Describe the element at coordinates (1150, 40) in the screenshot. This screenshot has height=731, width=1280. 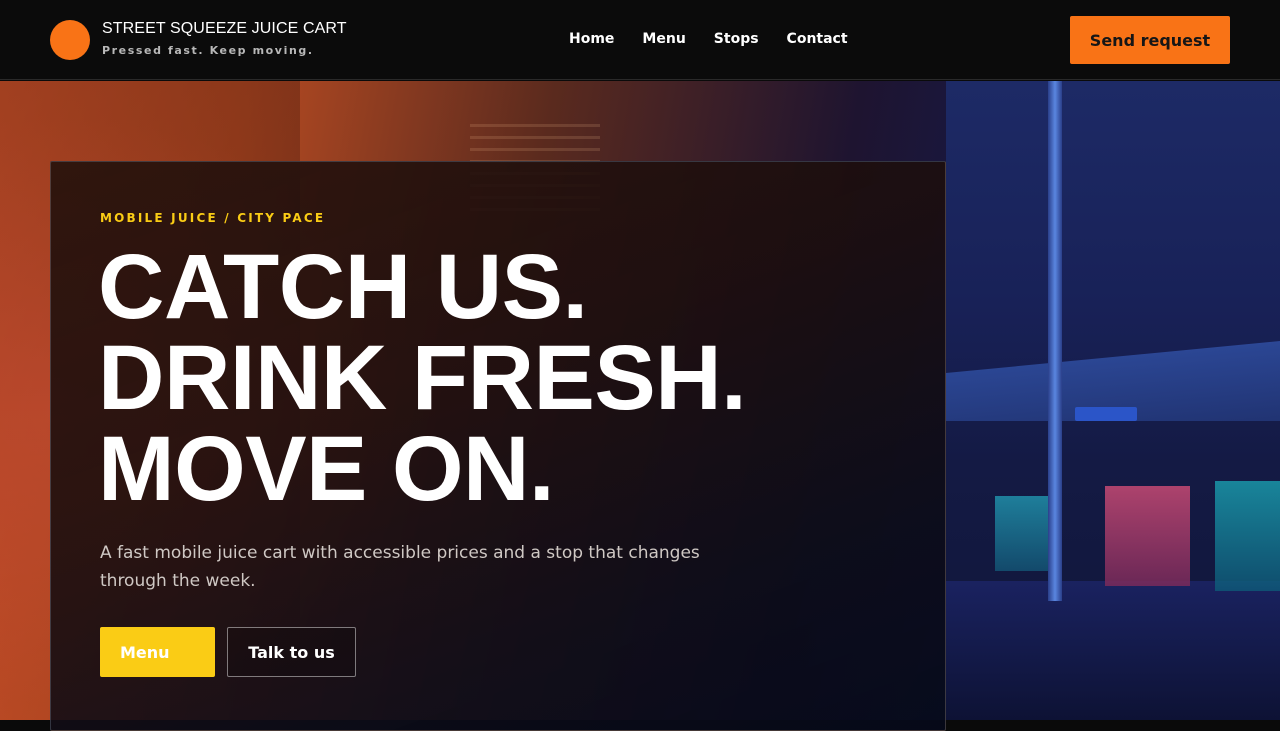
I see `send-request-button: Send request` at that location.